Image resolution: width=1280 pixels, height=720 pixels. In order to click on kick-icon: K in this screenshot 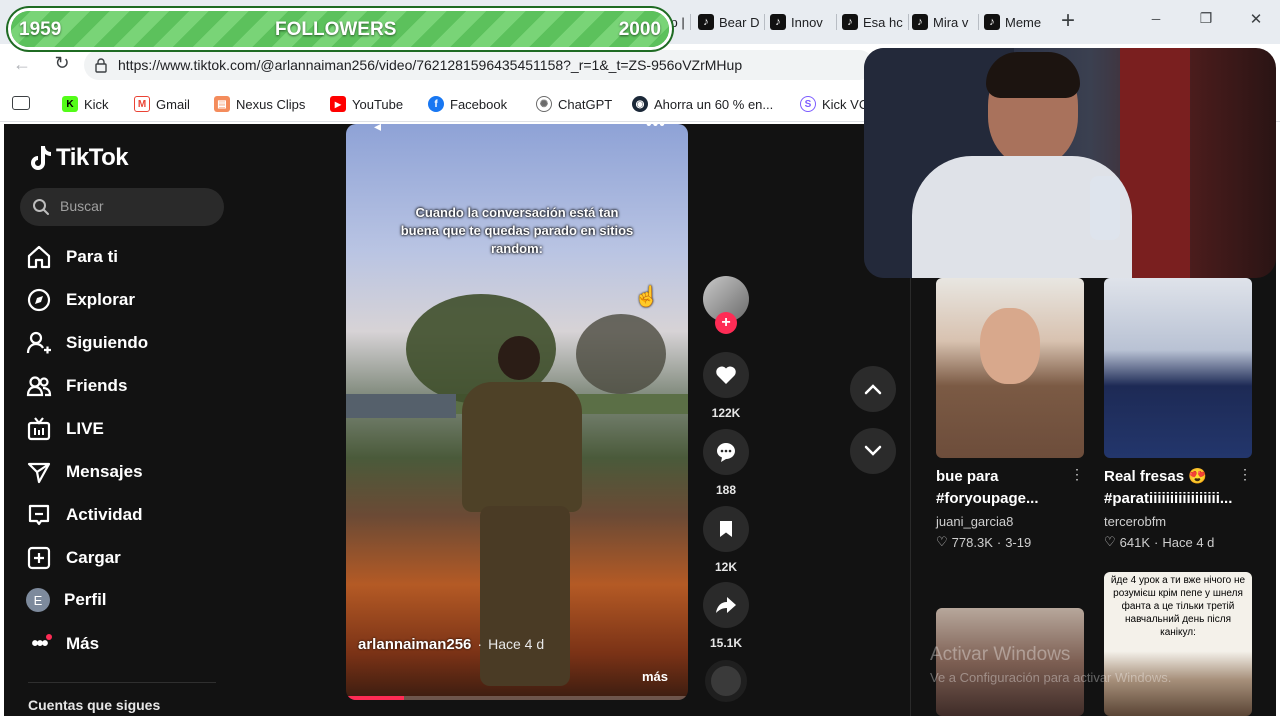, I will do `click(70, 104)`.